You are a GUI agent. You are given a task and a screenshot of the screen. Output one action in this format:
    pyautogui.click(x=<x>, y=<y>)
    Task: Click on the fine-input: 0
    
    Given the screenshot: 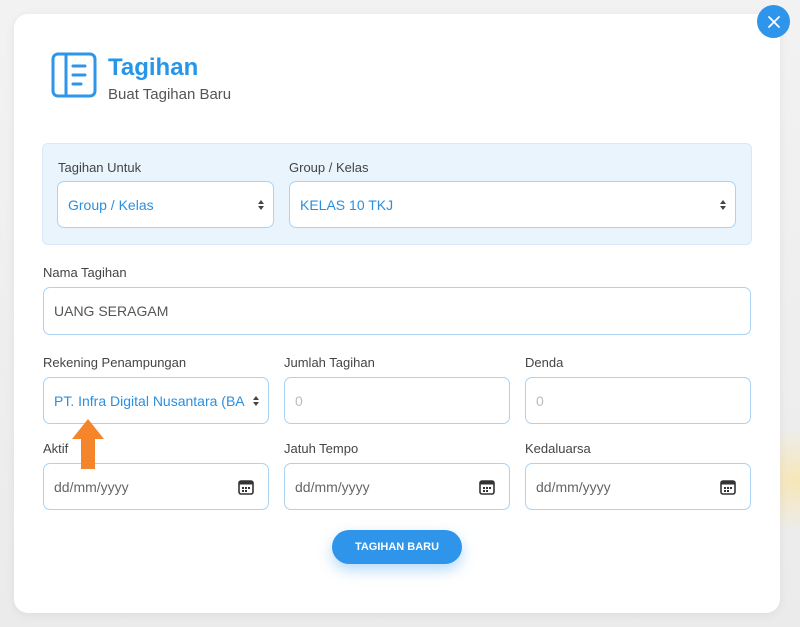 What is the action you would take?
    pyautogui.click(x=638, y=400)
    